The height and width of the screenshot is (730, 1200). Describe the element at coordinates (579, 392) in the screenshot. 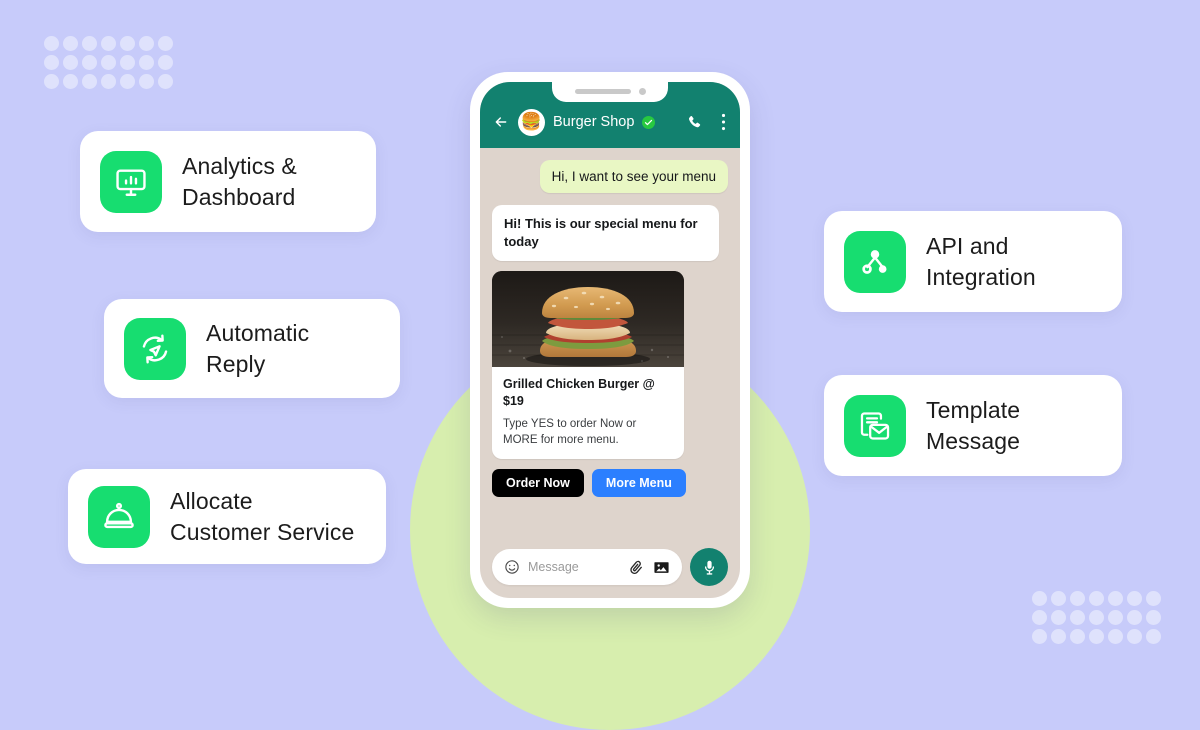

I see `product-title: Grilled Chicken Burger @ $19` at that location.